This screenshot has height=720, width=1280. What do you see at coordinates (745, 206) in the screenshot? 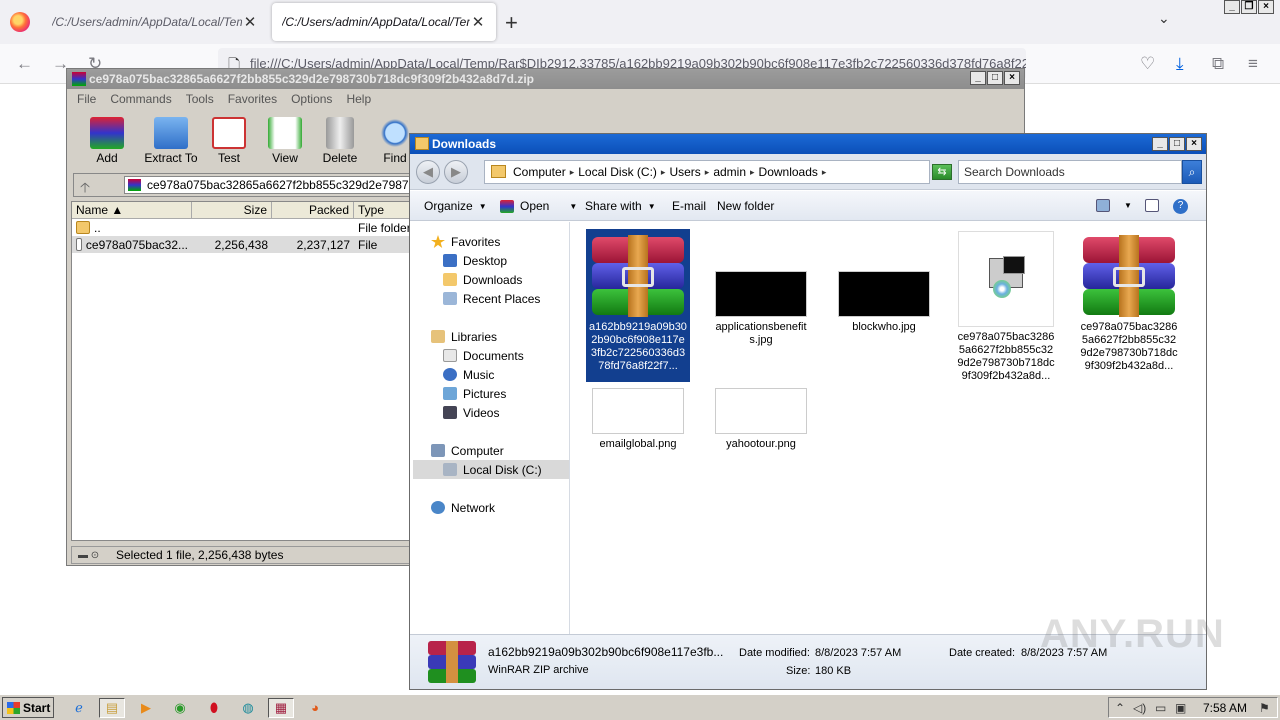
I see `new-folder-button: New folder` at bounding box center [745, 206].